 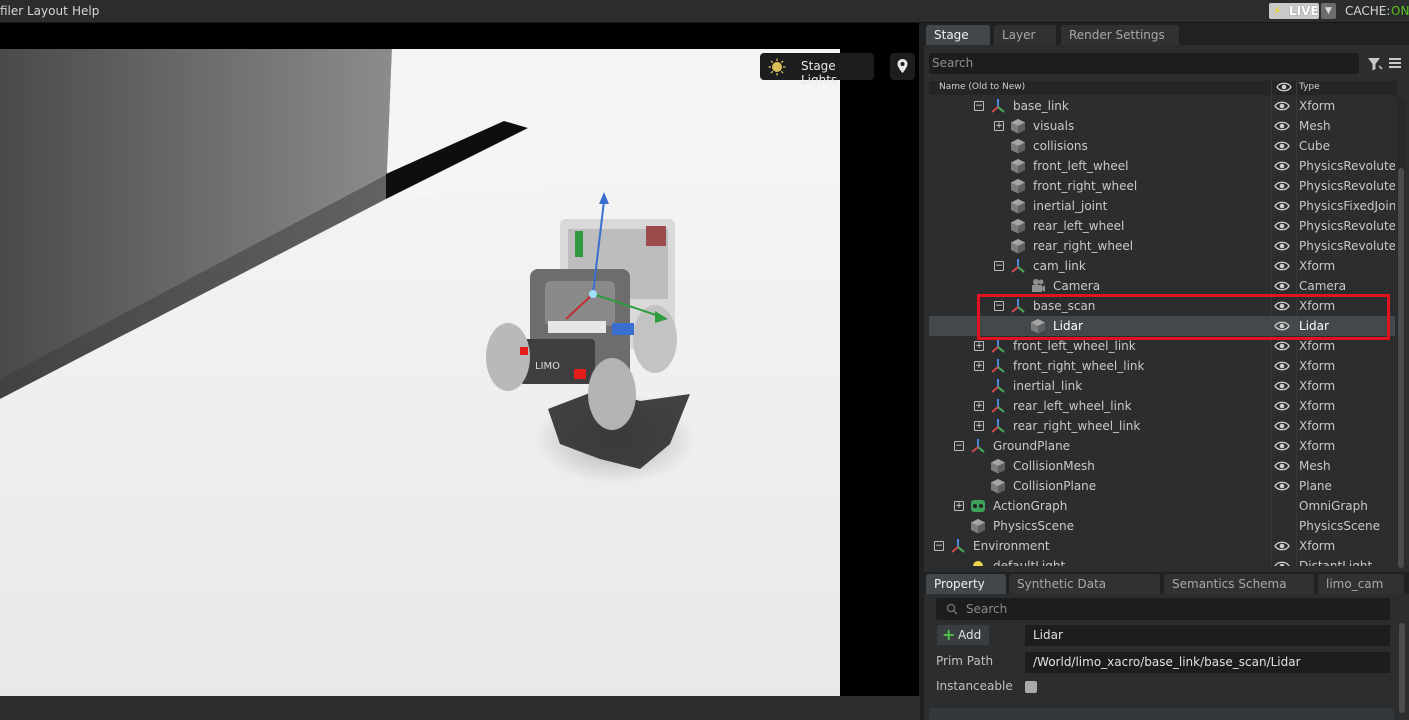 I want to click on stage-row-camera: Camera Camera, so click(x=1162, y=286).